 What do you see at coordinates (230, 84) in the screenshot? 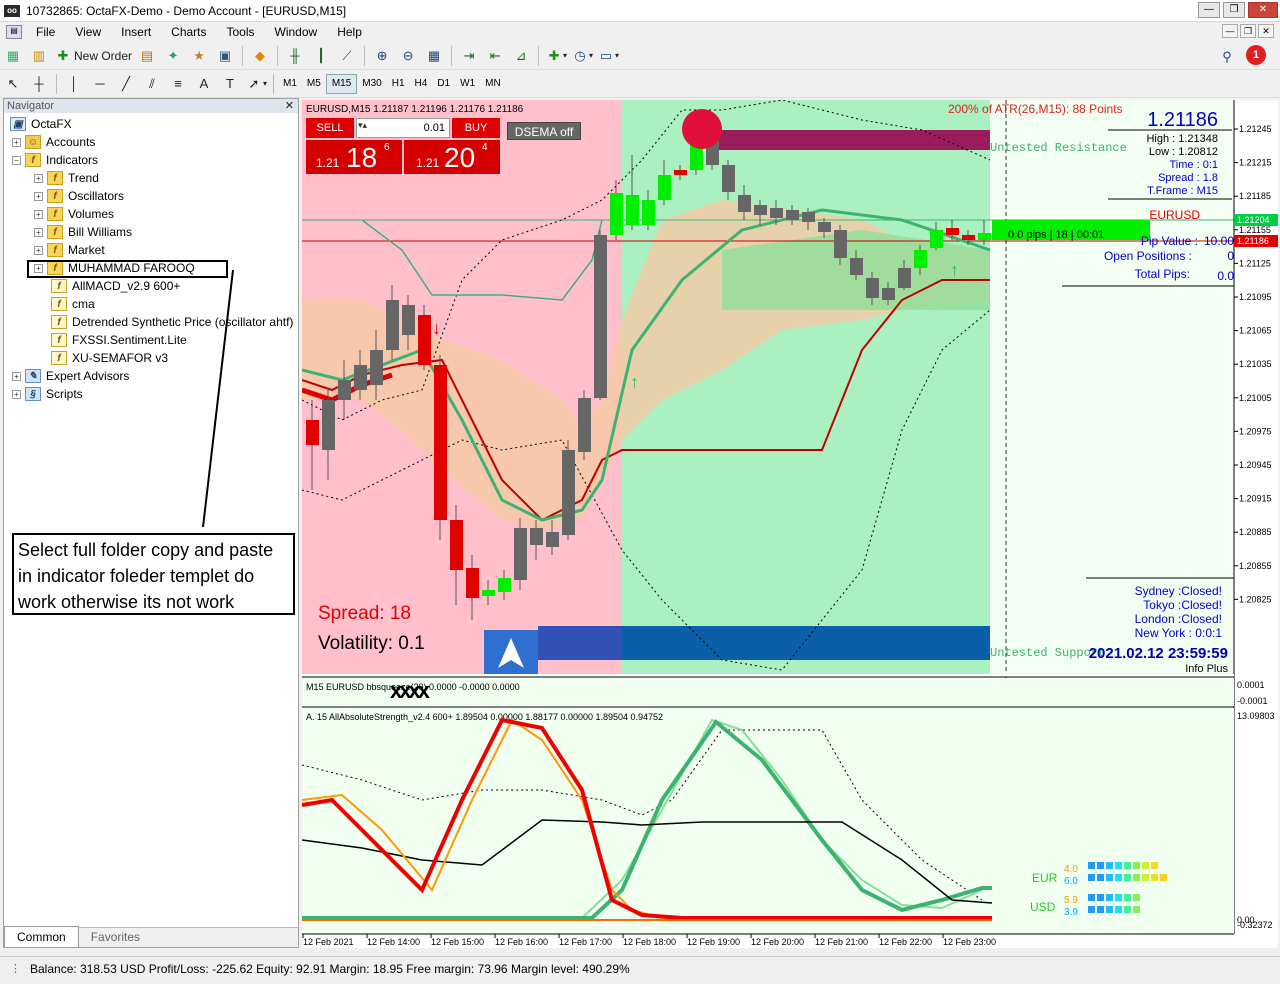
I see `text-label-icon: T` at bounding box center [230, 84].